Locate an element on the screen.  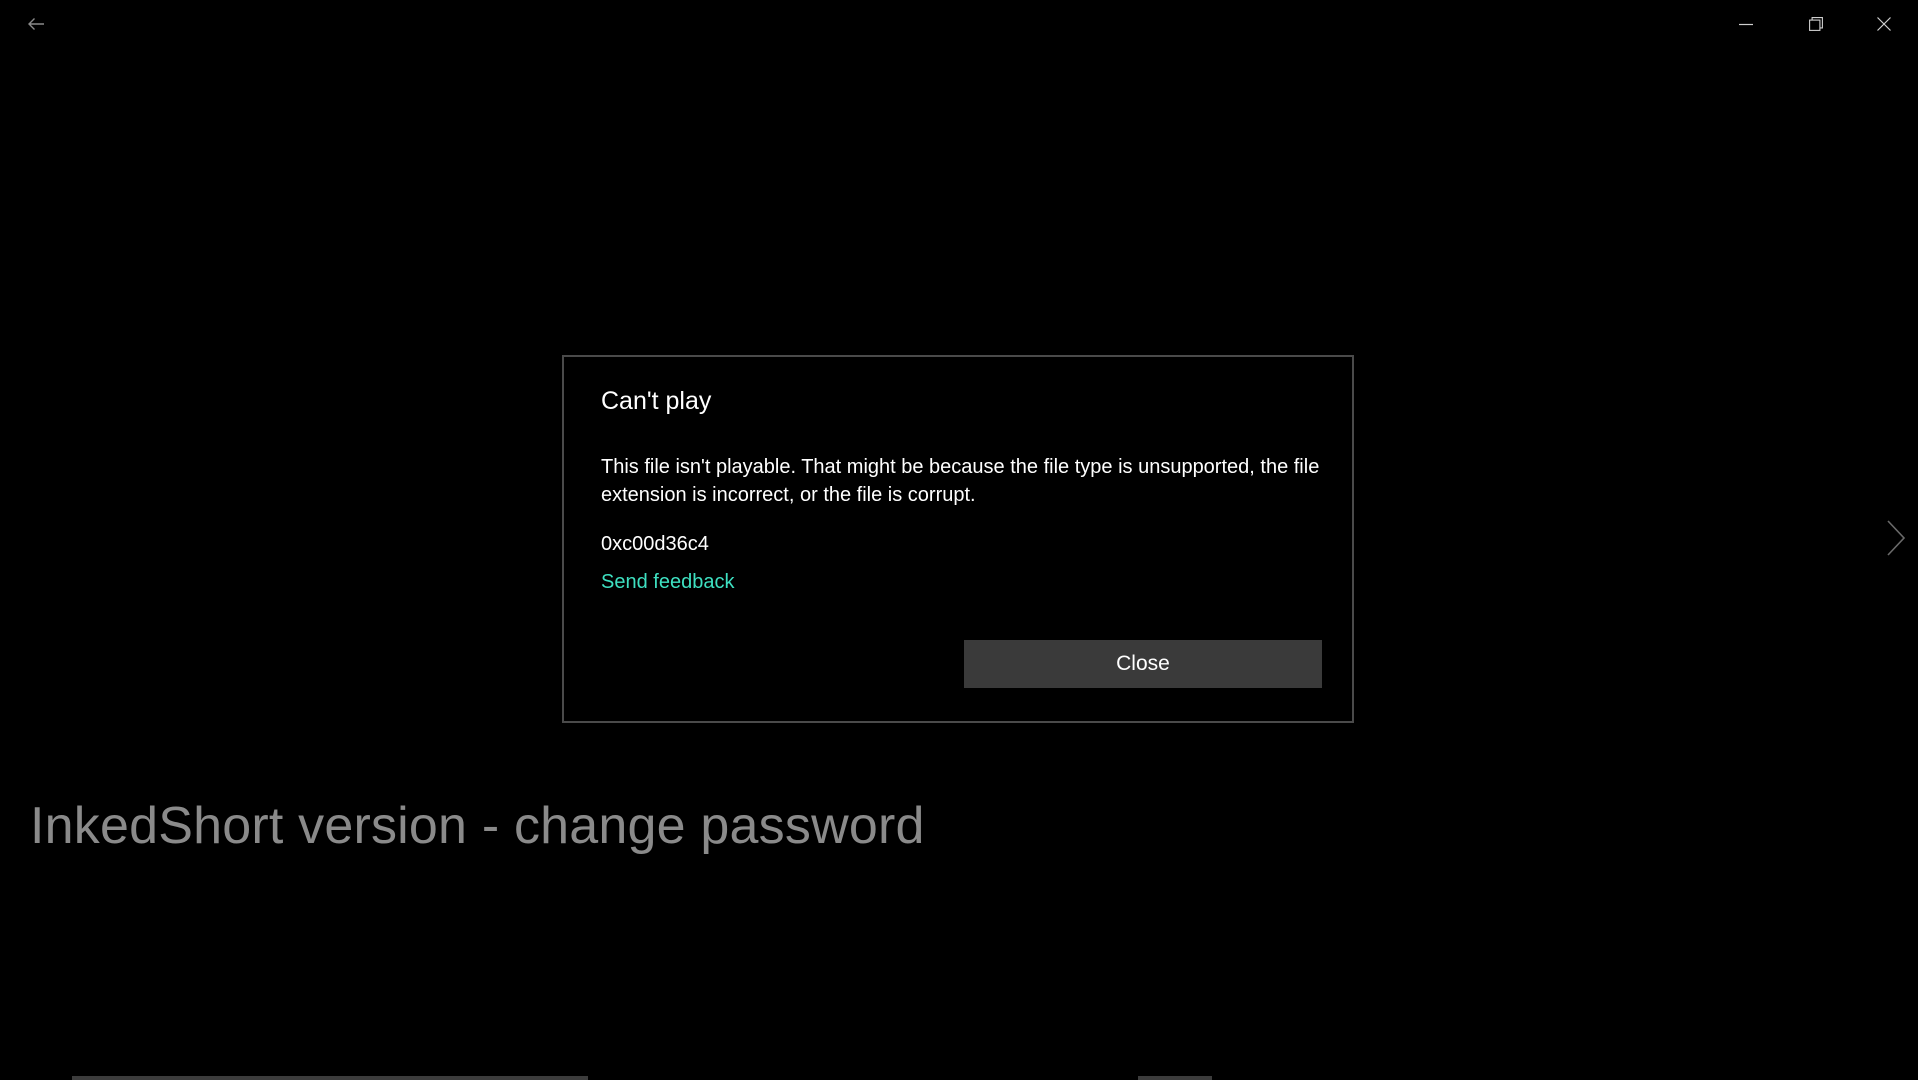
restore-icon is located at coordinates (1816, 24).